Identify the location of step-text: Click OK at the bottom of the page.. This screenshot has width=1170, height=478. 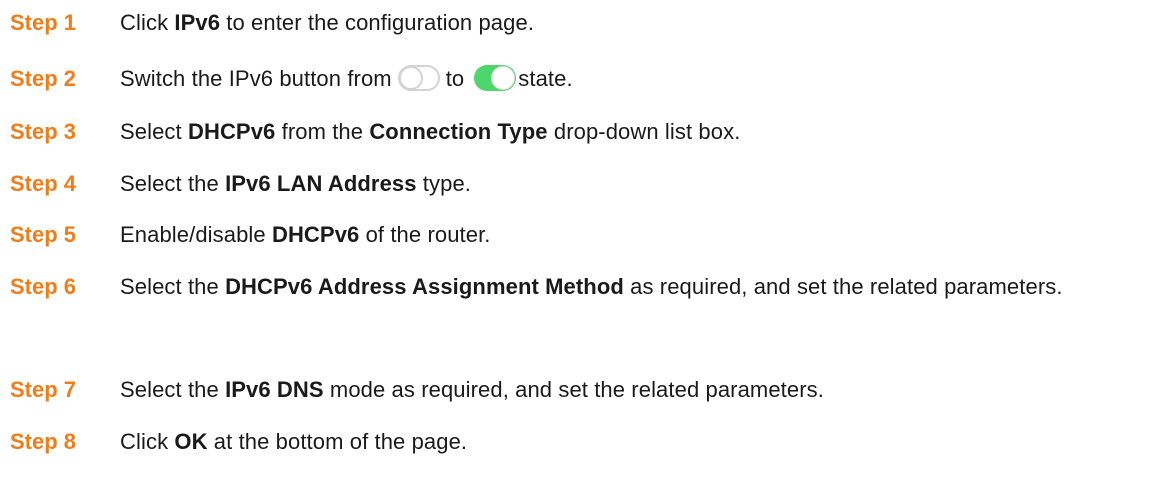
(640, 442).